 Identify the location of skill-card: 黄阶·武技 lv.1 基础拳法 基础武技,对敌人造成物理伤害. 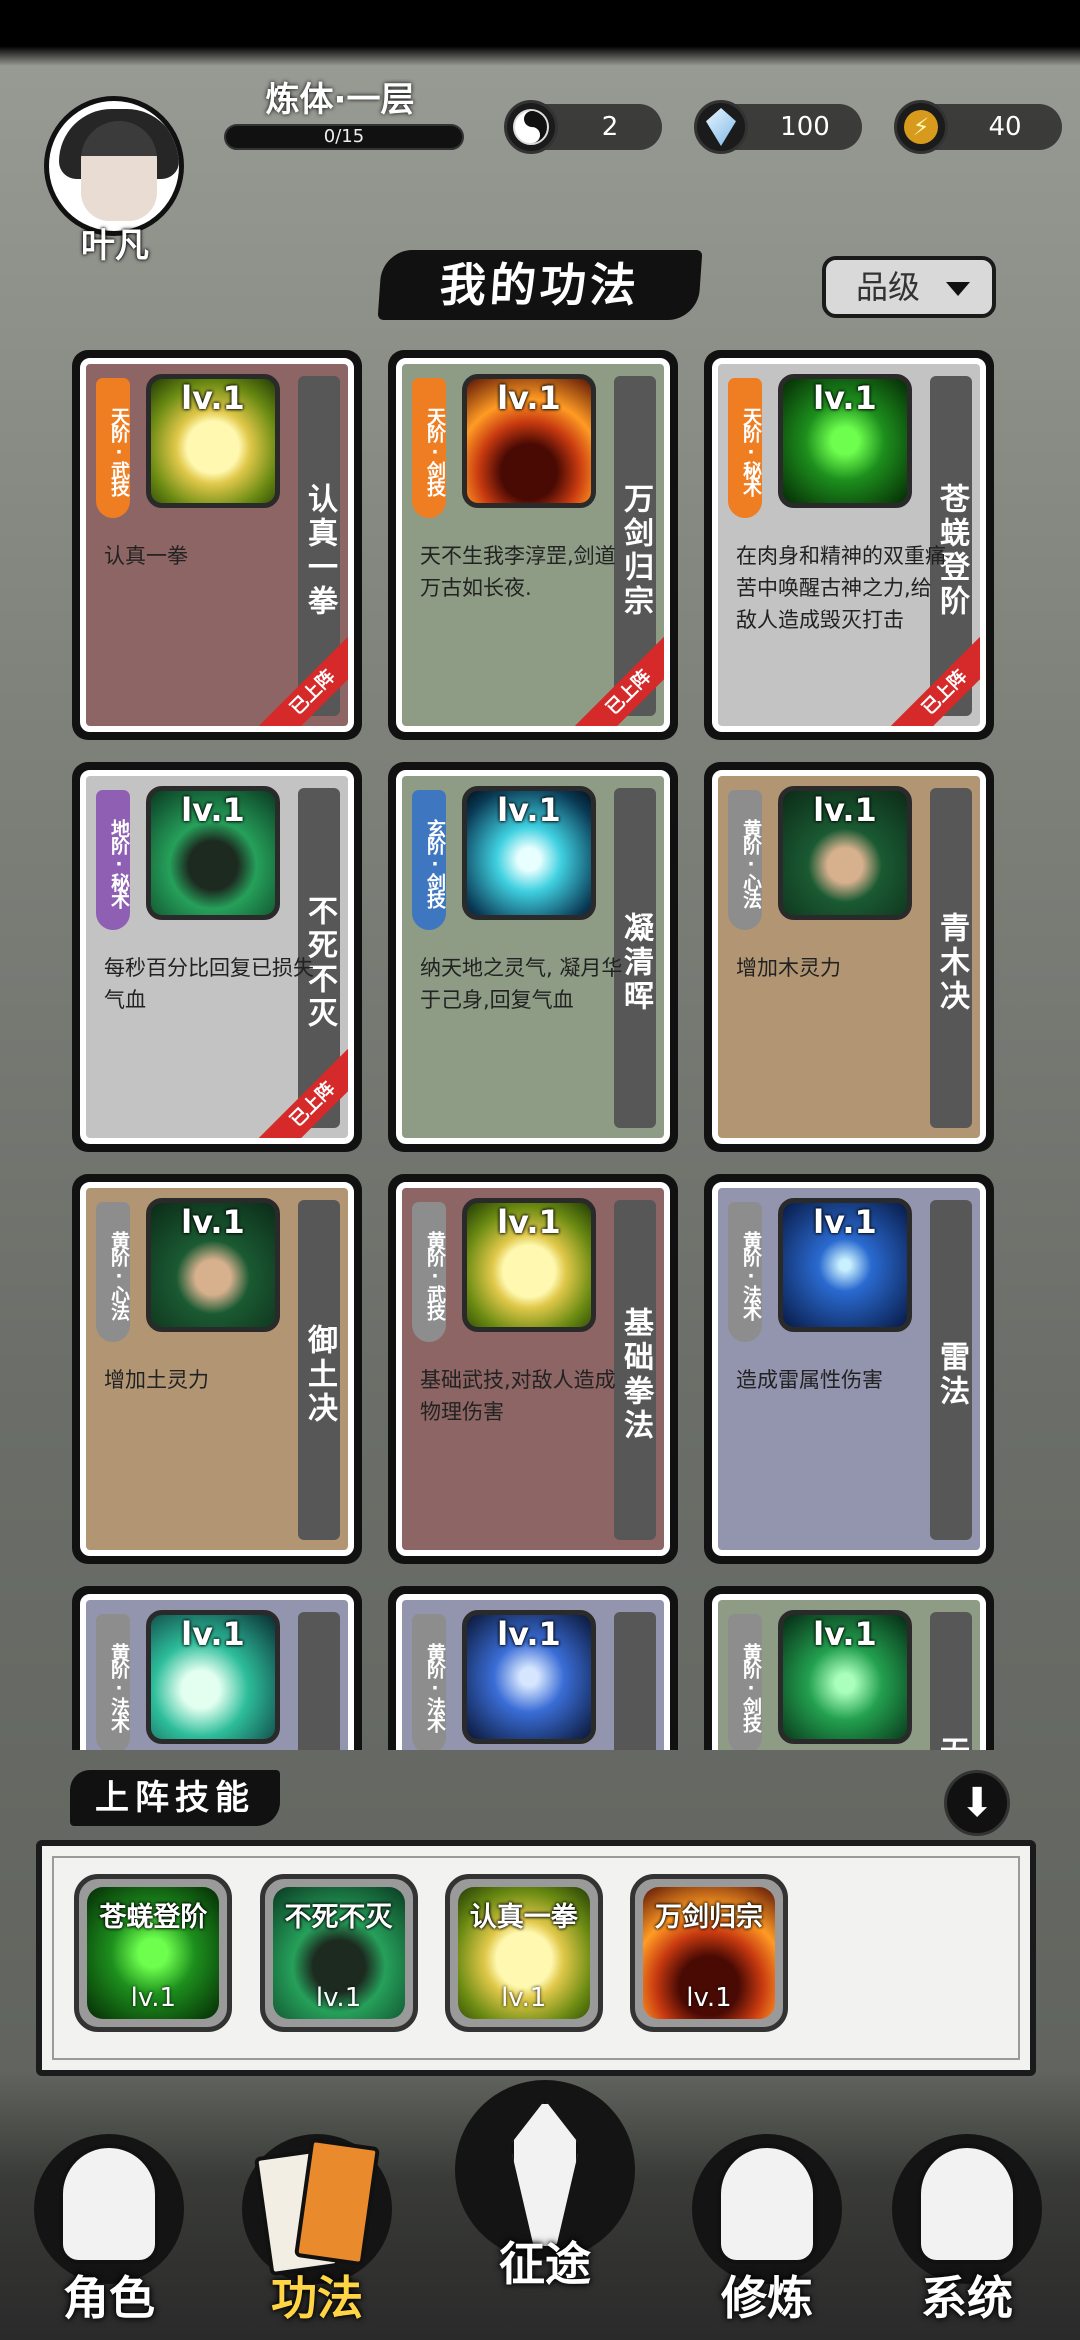
(533, 1369).